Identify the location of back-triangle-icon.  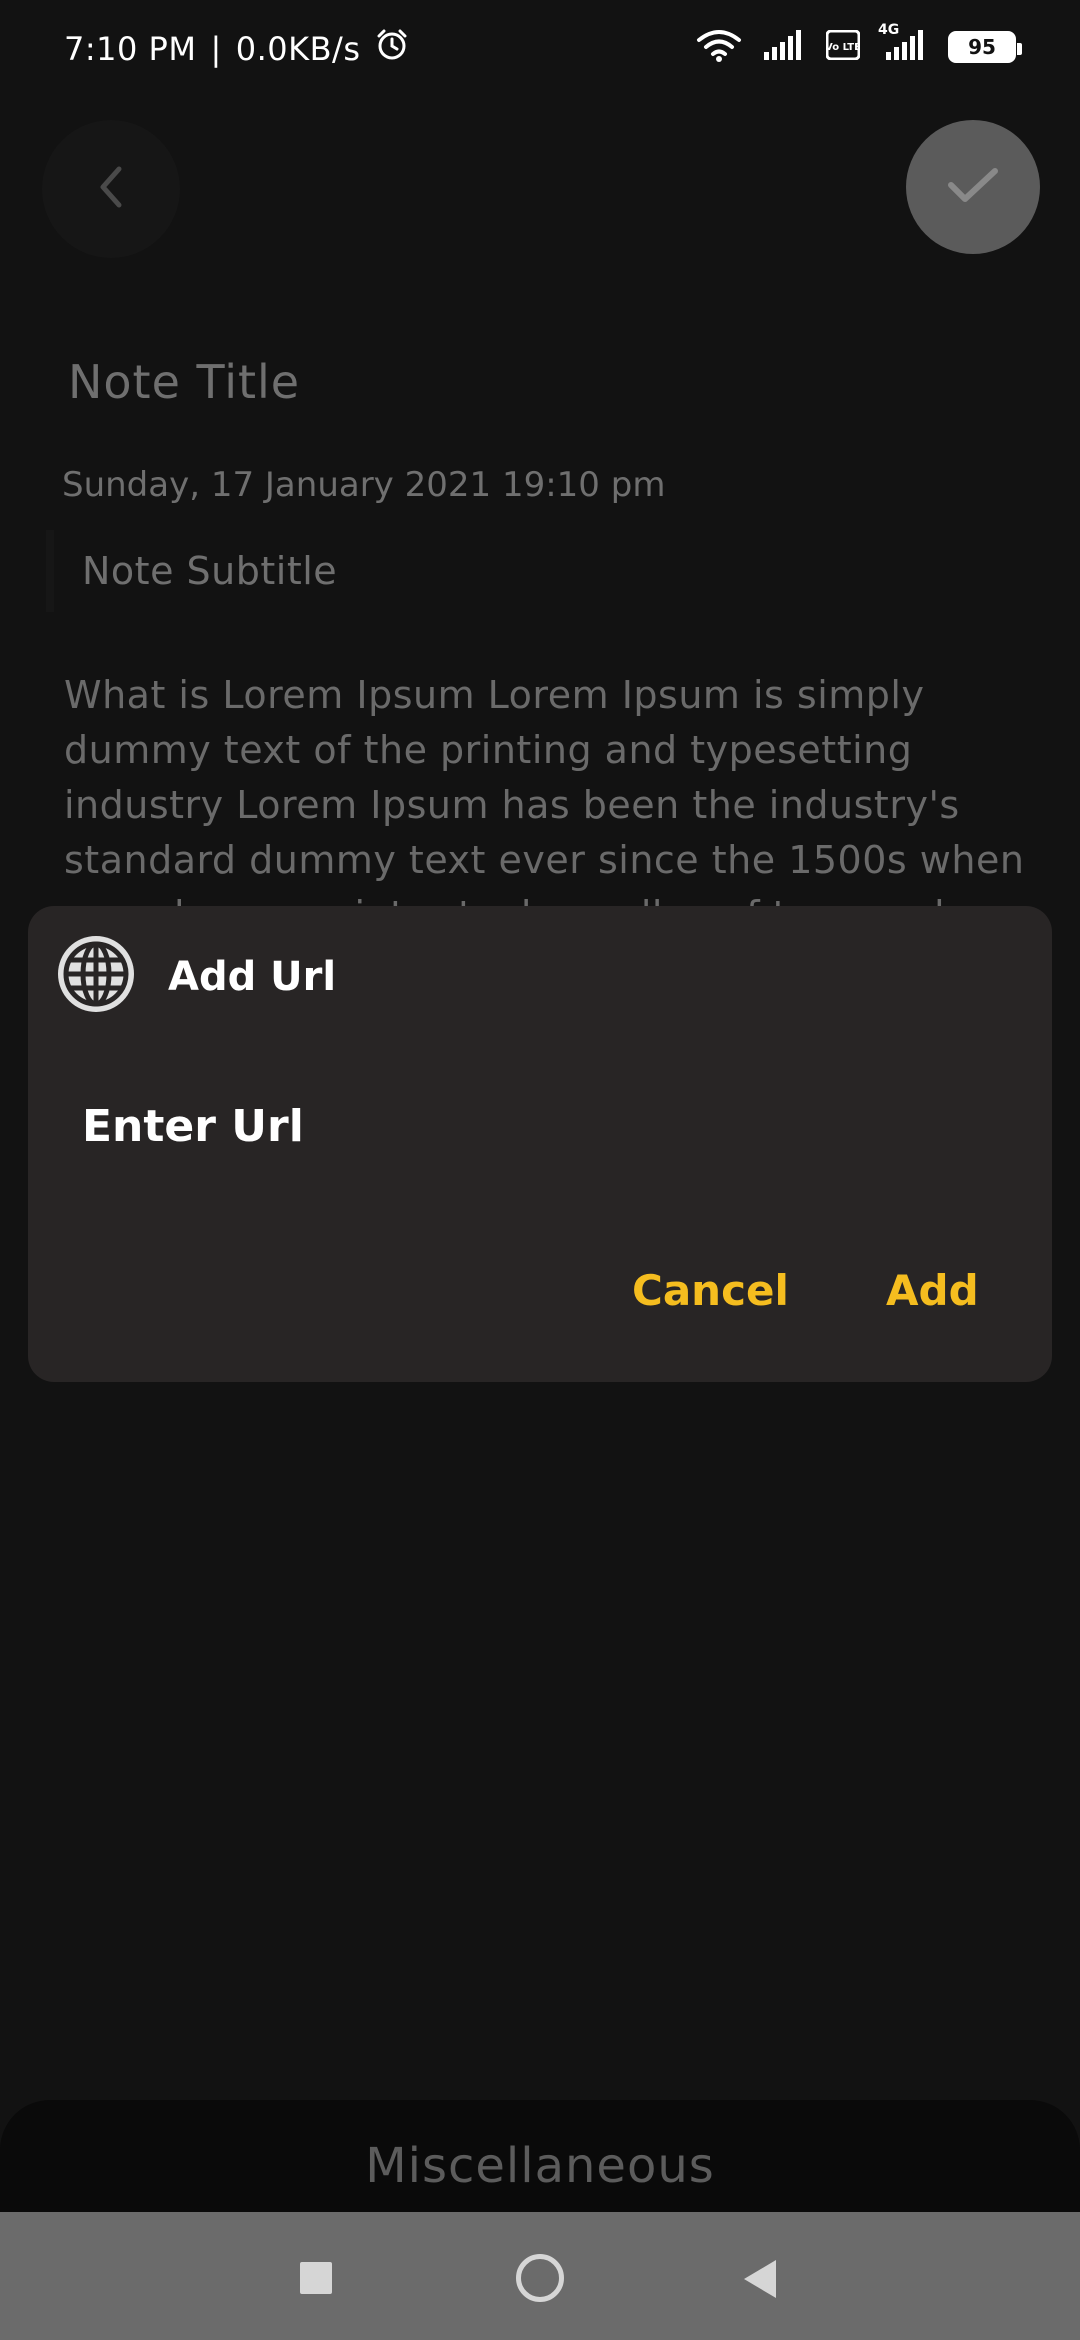
(760, 2279).